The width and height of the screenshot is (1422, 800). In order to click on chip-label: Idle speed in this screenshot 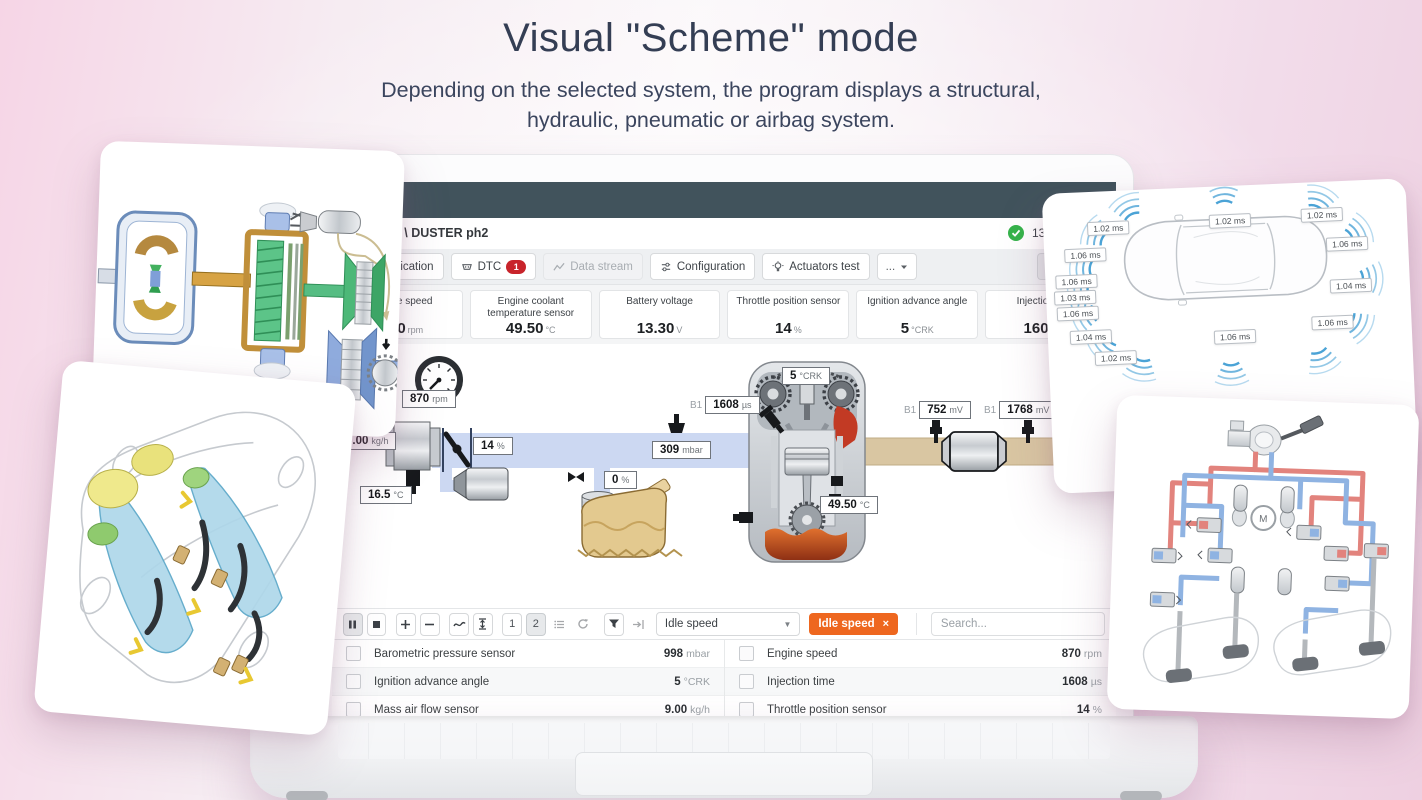, I will do `click(846, 624)`.